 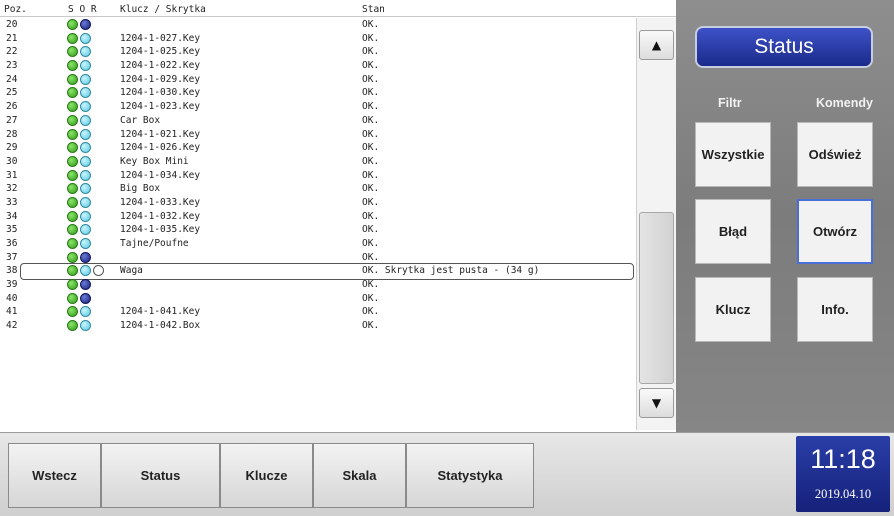 What do you see at coordinates (318, 230) in the screenshot?
I see `list-item: 35 1204-1-035.Key OK.` at bounding box center [318, 230].